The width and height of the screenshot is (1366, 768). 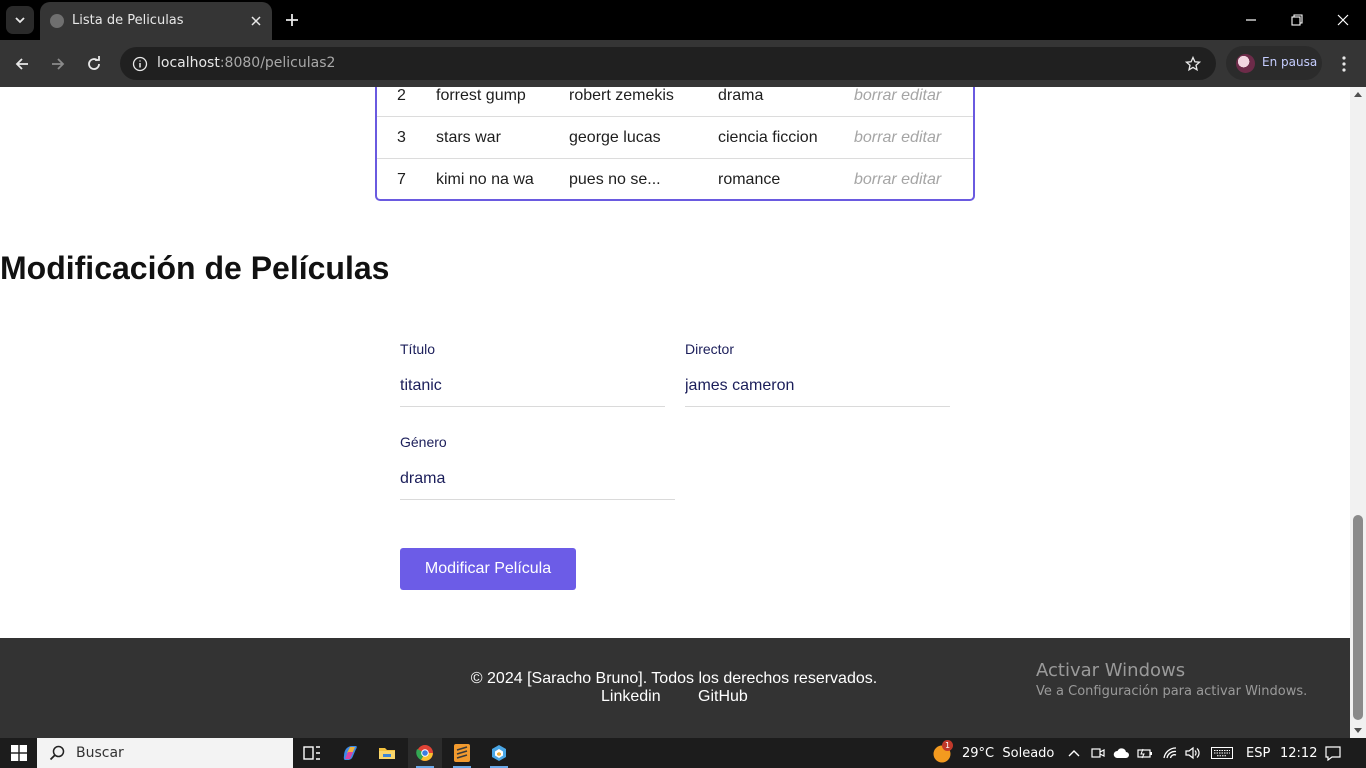 I want to click on forward-button, so click(x=58, y=64).